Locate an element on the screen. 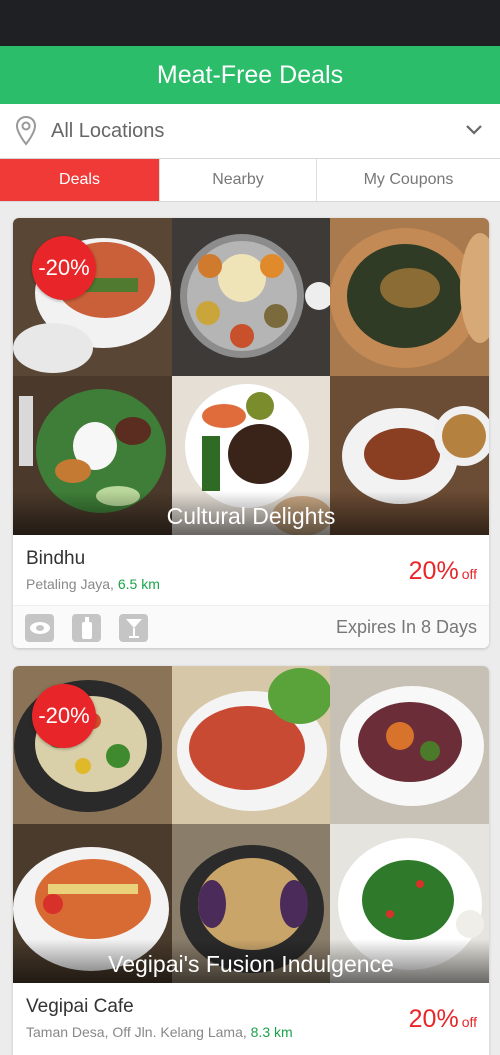 The width and height of the screenshot is (500, 1055). map-pin-icon is located at coordinates (26, 131).